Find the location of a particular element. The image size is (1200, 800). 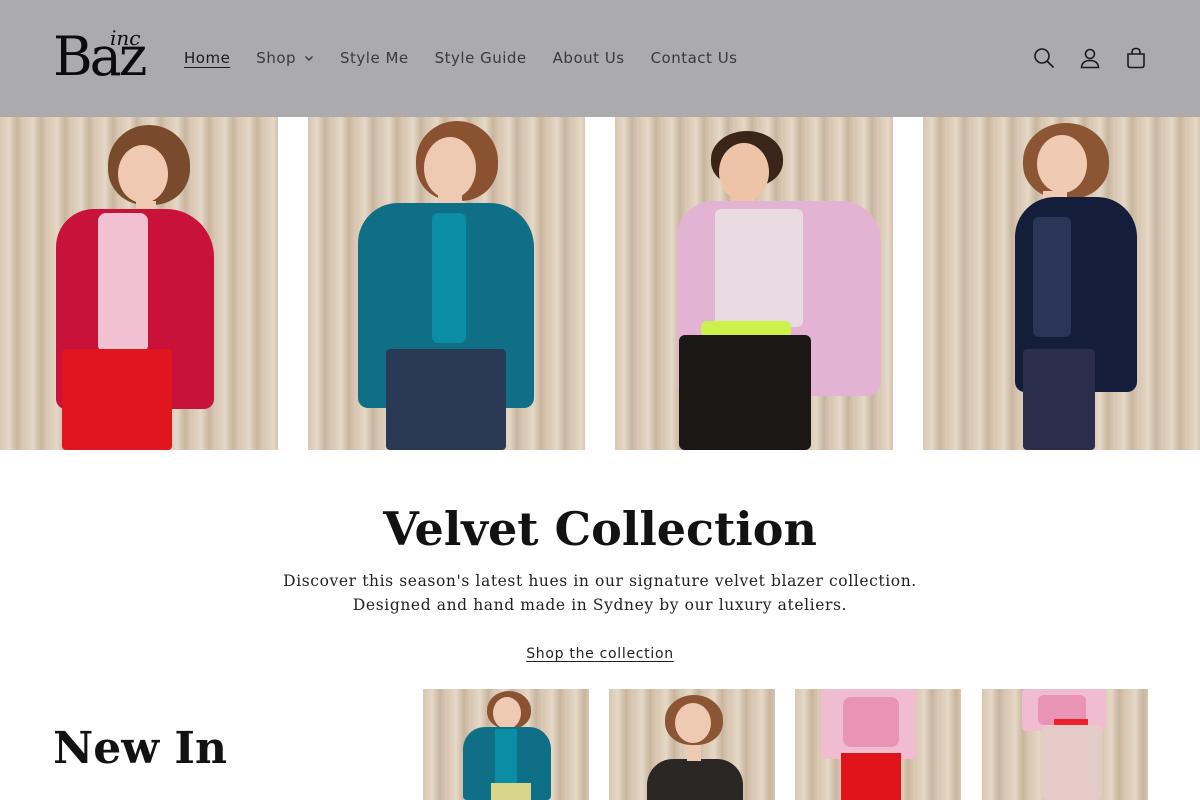

hero-image-red-blazer is located at coordinates (139, 283).